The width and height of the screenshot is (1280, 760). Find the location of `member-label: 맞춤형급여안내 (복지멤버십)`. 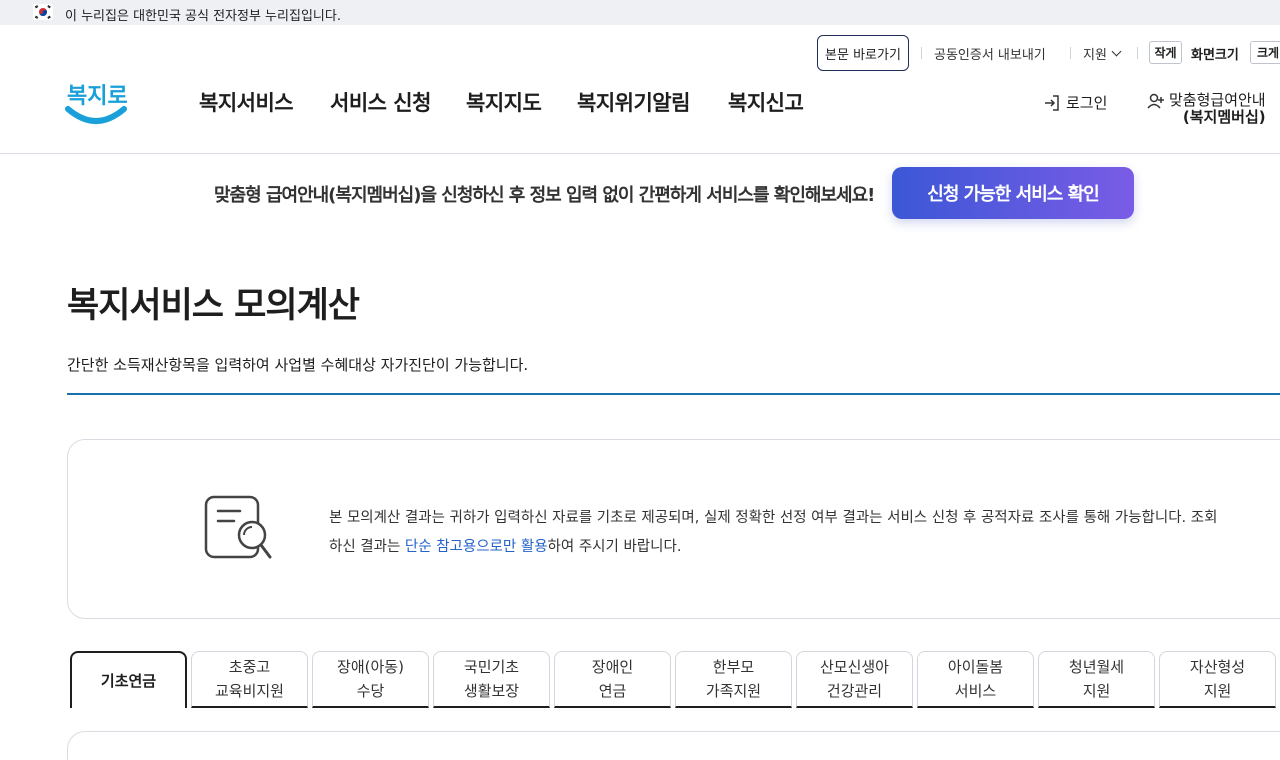

member-label: 맞춤형급여안내 (복지멤버십) is located at coordinates (1217, 109).